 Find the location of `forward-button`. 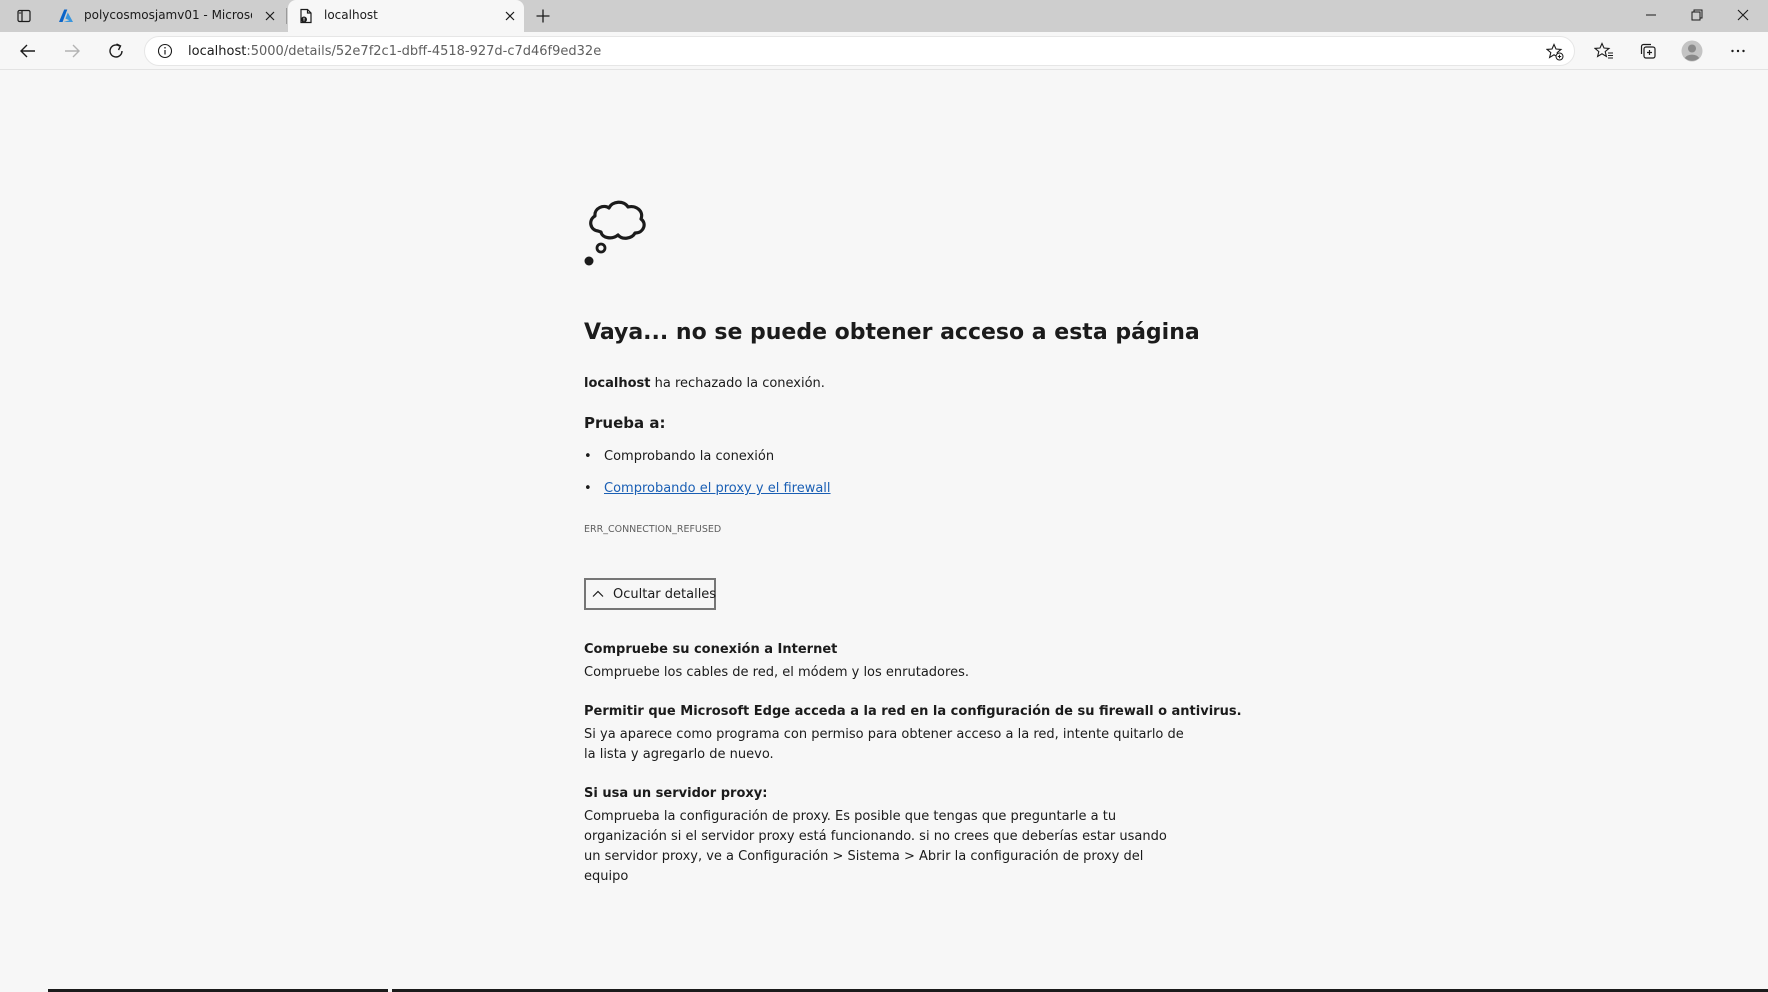

forward-button is located at coordinates (72, 51).